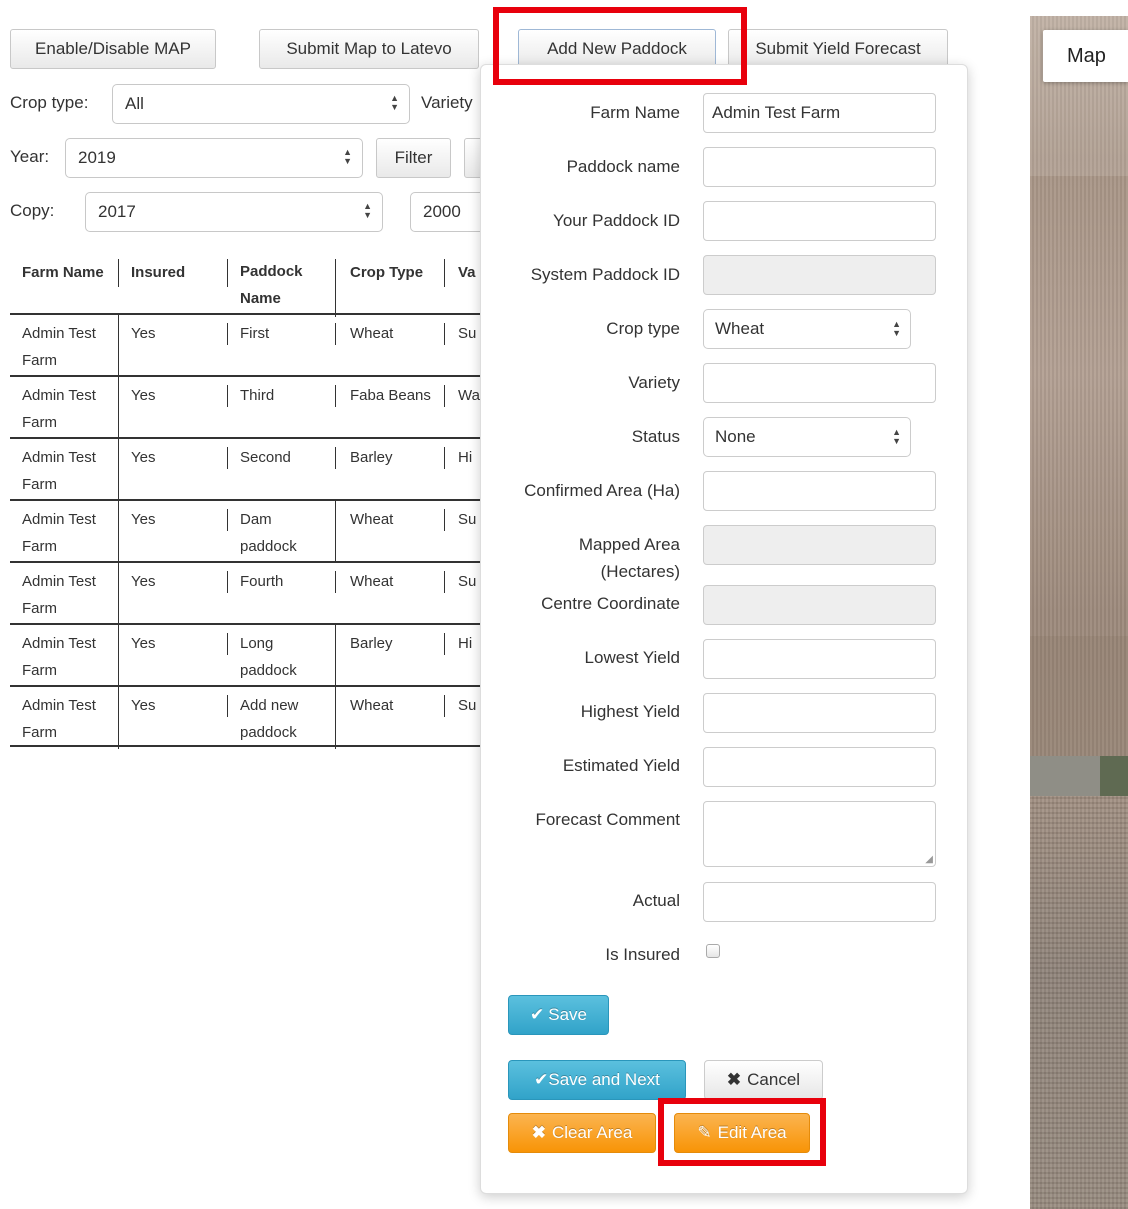 The width and height of the screenshot is (1128, 1209). What do you see at coordinates (262, 581) in the screenshot?
I see `cell-paddock-name-line1: Fourth` at bounding box center [262, 581].